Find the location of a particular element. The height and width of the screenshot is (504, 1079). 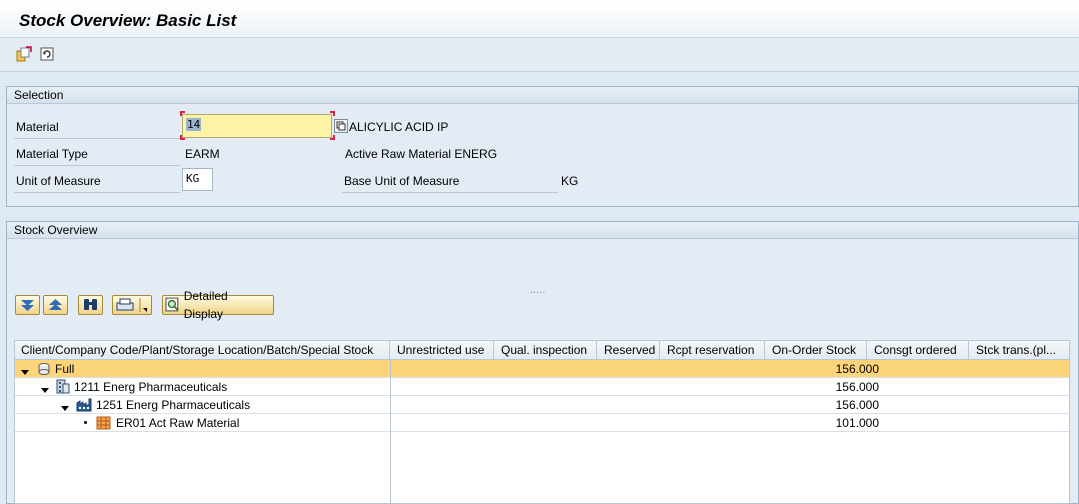

uom-label: Unit of Measure is located at coordinates (58, 181).